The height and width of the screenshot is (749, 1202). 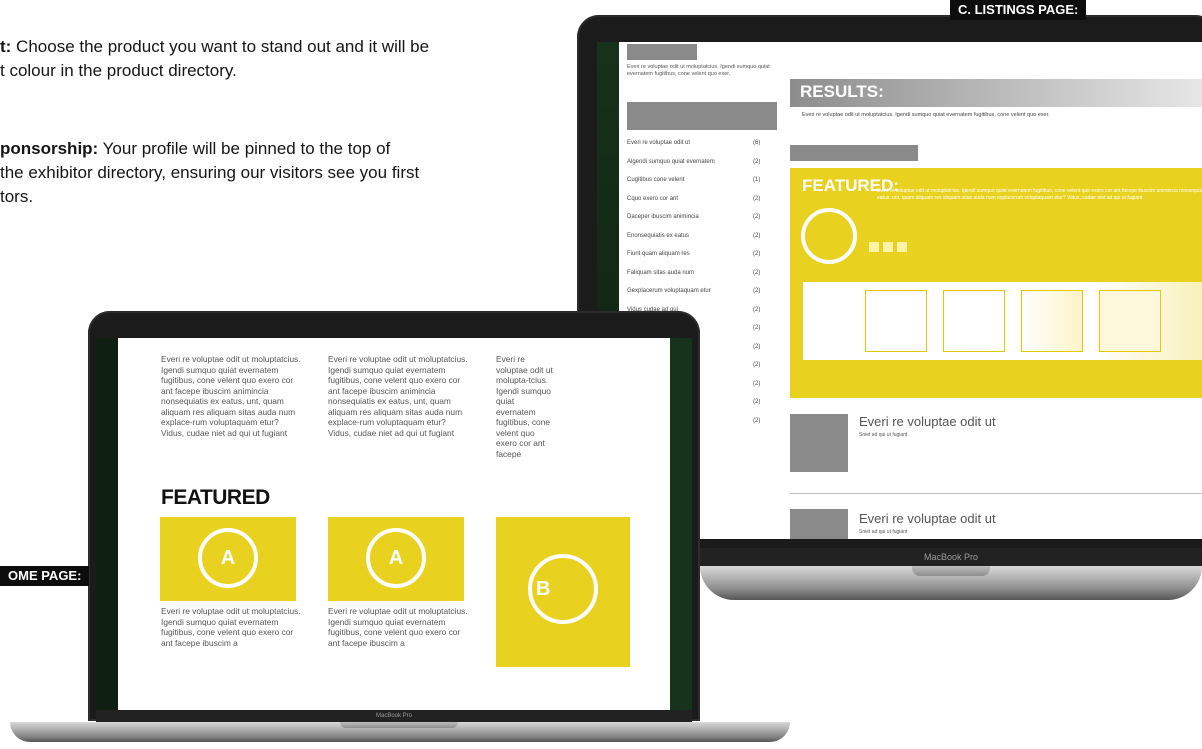 What do you see at coordinates (661, 272) in the screenshot?
I see `sidebar-filter-label: Faliquam sitas auda num` at bounding box center [661, 272].